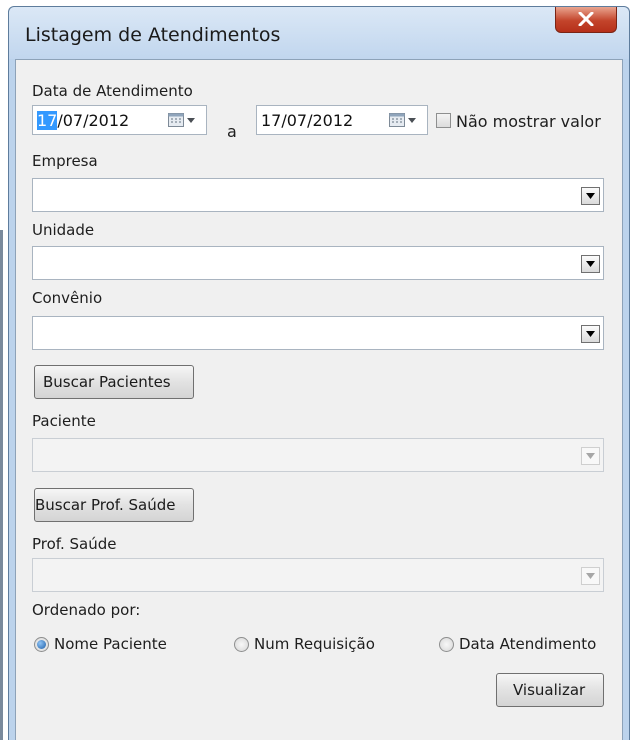  I want to click on date-label: Data de Atendimento, so click(112, 91).